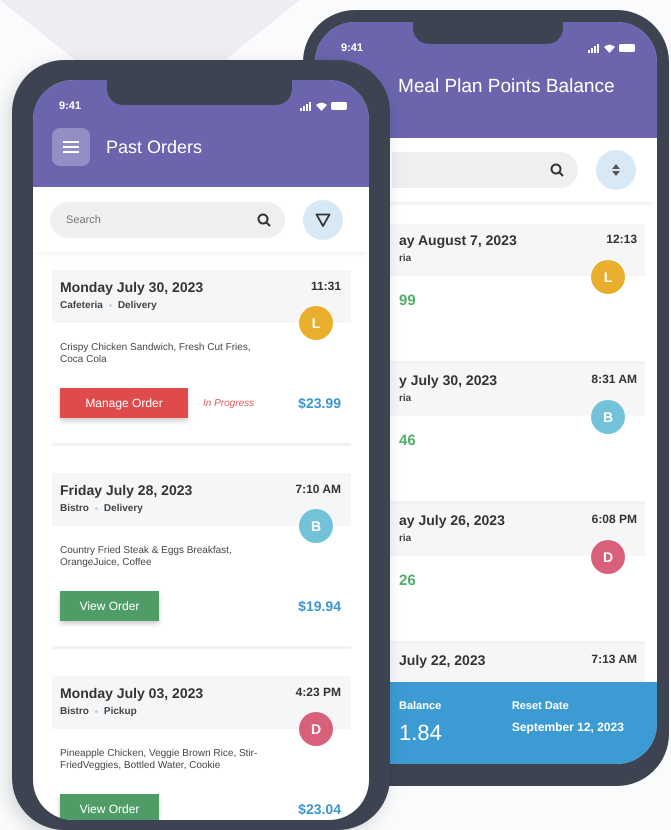 This screenshot has width=671, height=830. What do you see at coordinates (81, 305) in the screenshot?
I see `order-location: Cafeteria` at bounding box center [81, 305].